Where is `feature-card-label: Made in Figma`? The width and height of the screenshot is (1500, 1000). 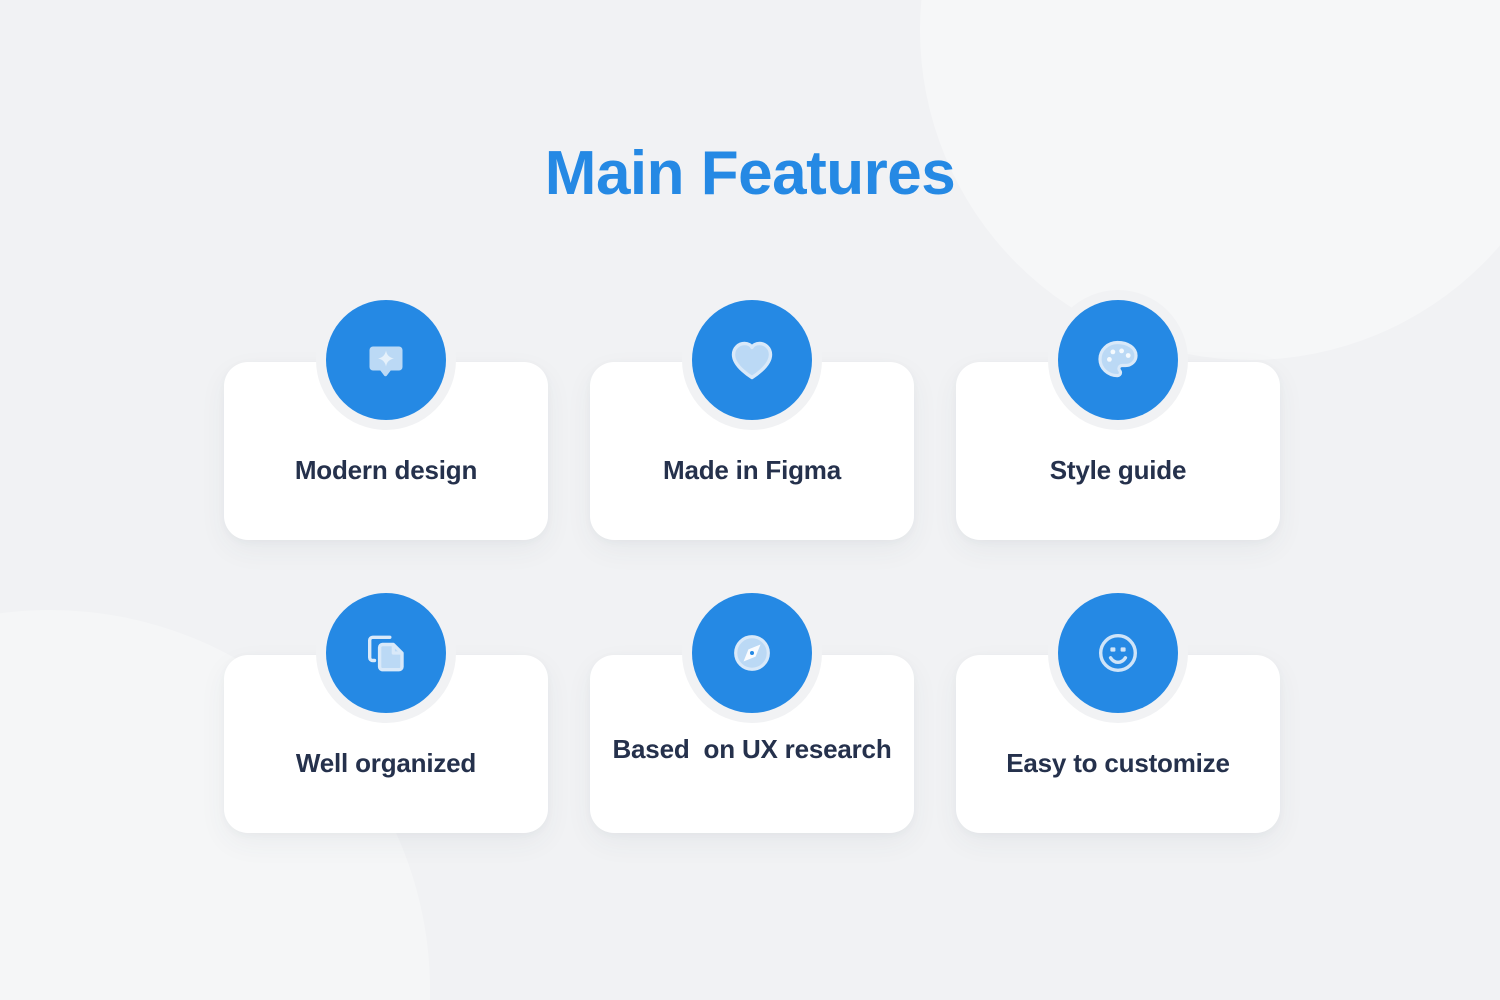
feature-card-label: Made in Figma is located at coordinates (752, 470).